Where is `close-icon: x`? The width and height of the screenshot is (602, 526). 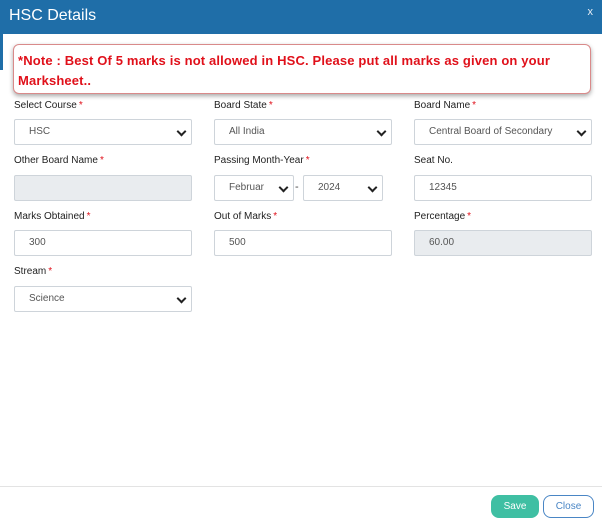
close-icon: x is located at coordinates (591, 12).